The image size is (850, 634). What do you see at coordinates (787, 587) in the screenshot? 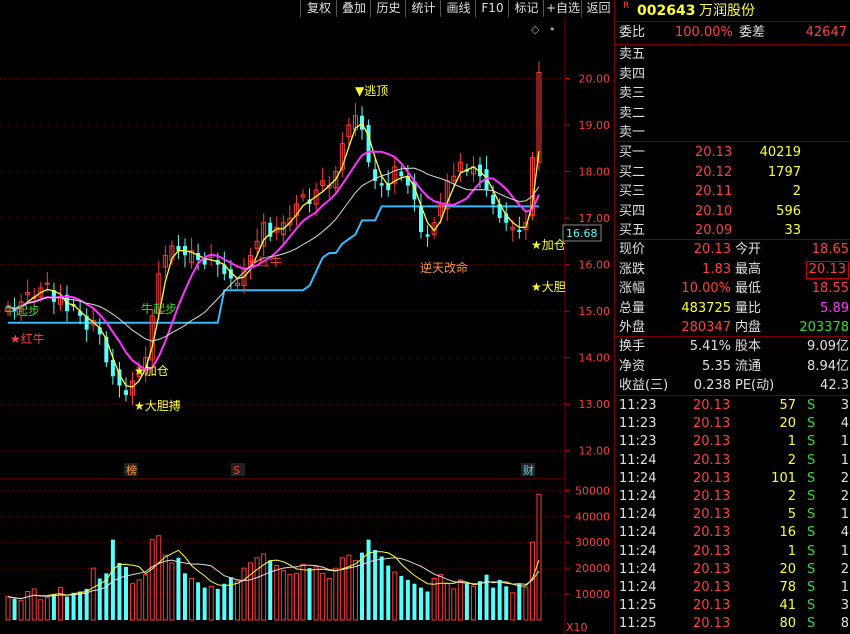
I see `tick-volume: 78` at bounding box center [787, 587].